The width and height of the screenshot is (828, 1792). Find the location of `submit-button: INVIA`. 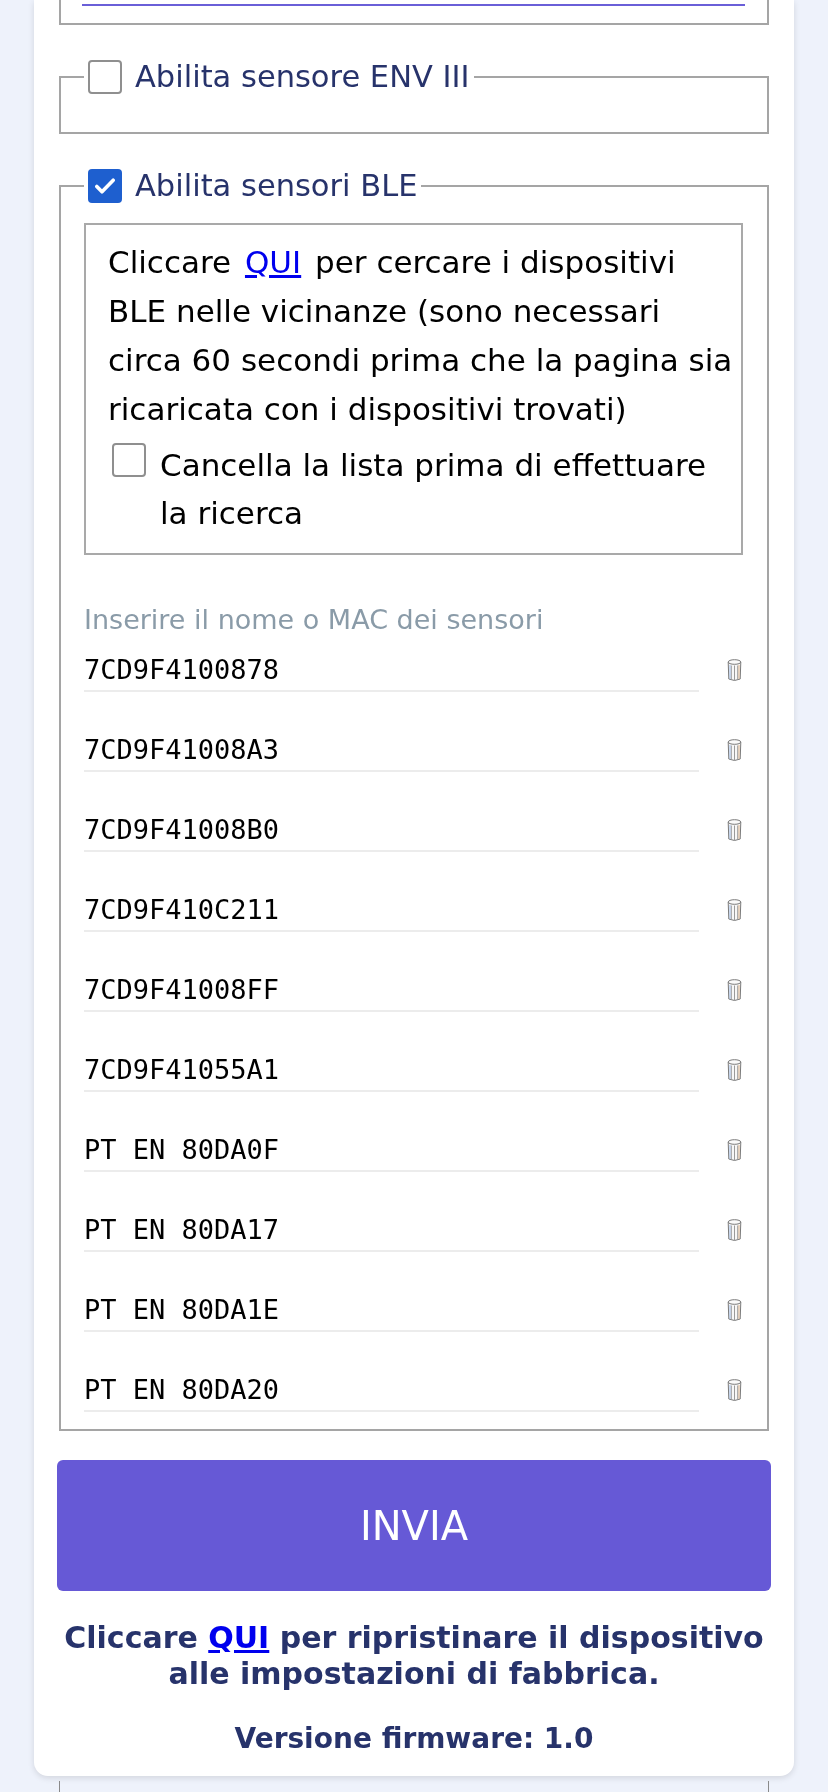

submit-button: INVIA is located at coordinates (414, 1525).